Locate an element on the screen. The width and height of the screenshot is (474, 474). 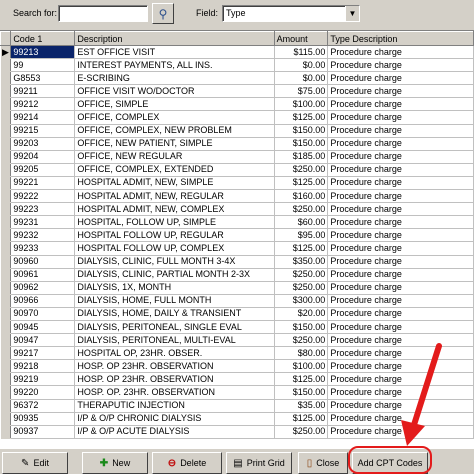
cell-amount: $20.00 is located at coordinates (301, 314).